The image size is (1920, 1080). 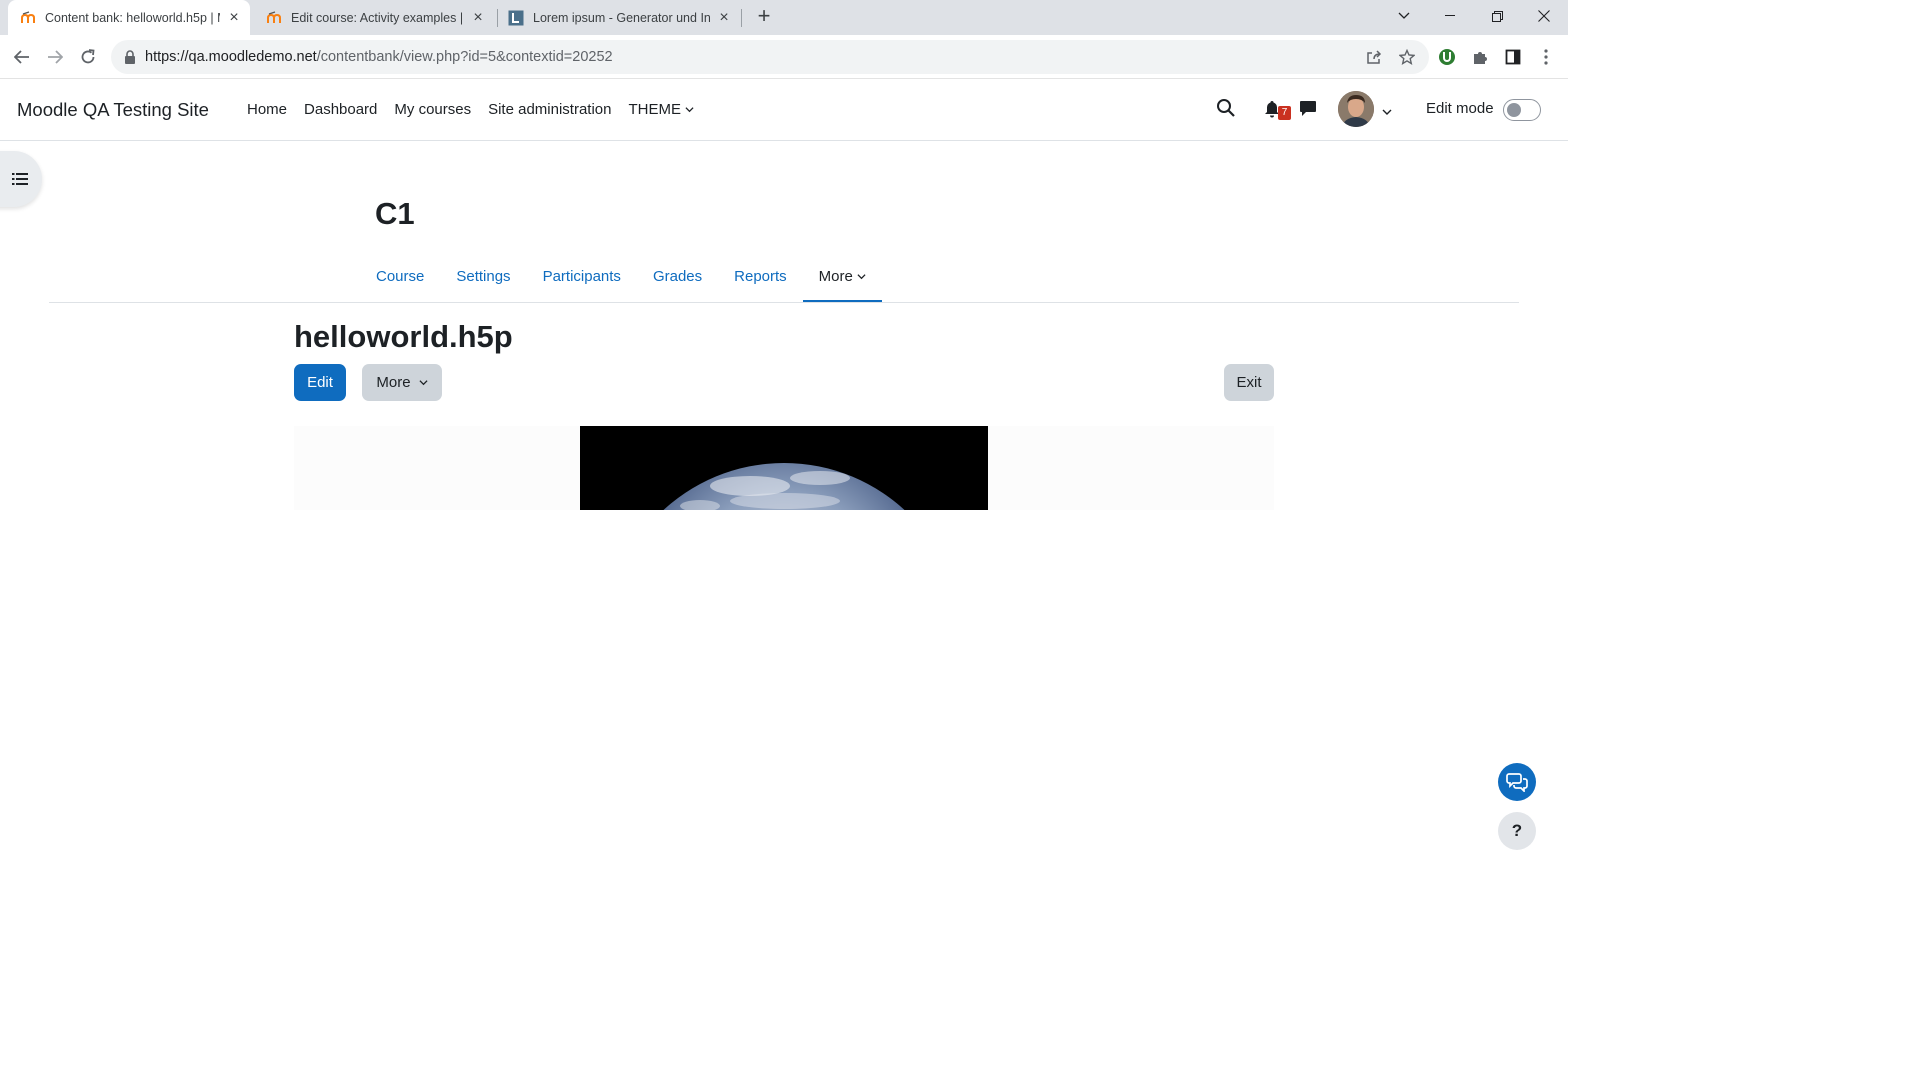 I want to click on nav-item-theme-label: THEME, so click(x=655, y=109).